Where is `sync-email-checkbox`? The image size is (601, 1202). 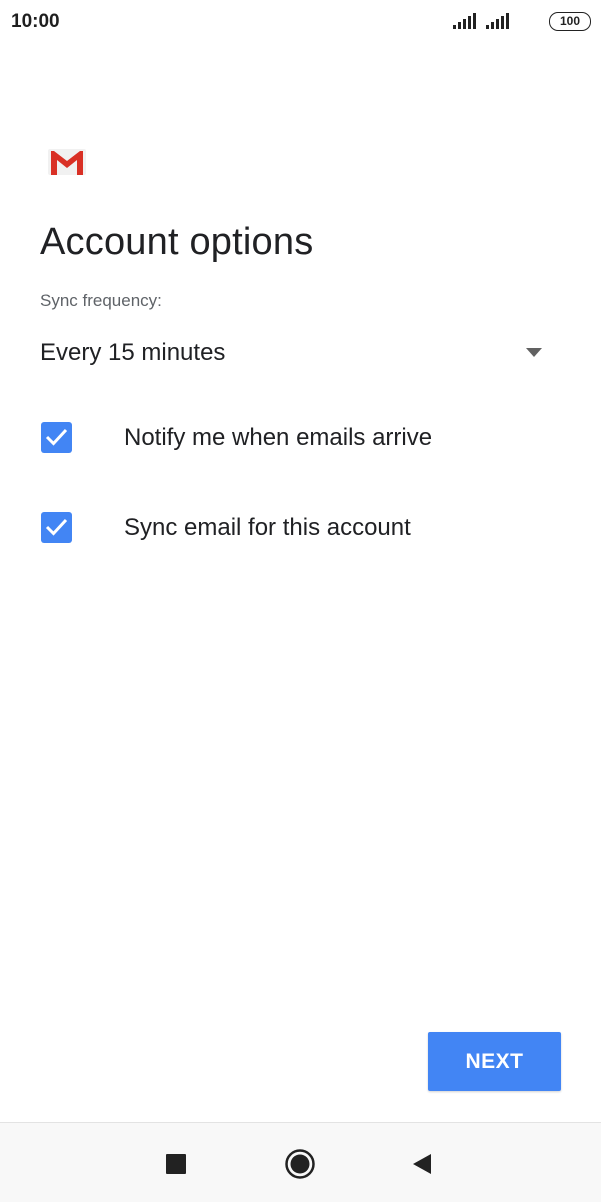 sync-email-checkbox is located at coordinates (56, 527).